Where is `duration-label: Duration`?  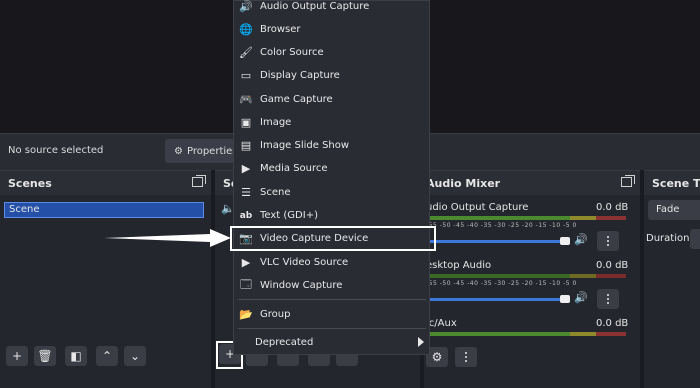 duration-label: Duration is located at coordinates (668, 238).